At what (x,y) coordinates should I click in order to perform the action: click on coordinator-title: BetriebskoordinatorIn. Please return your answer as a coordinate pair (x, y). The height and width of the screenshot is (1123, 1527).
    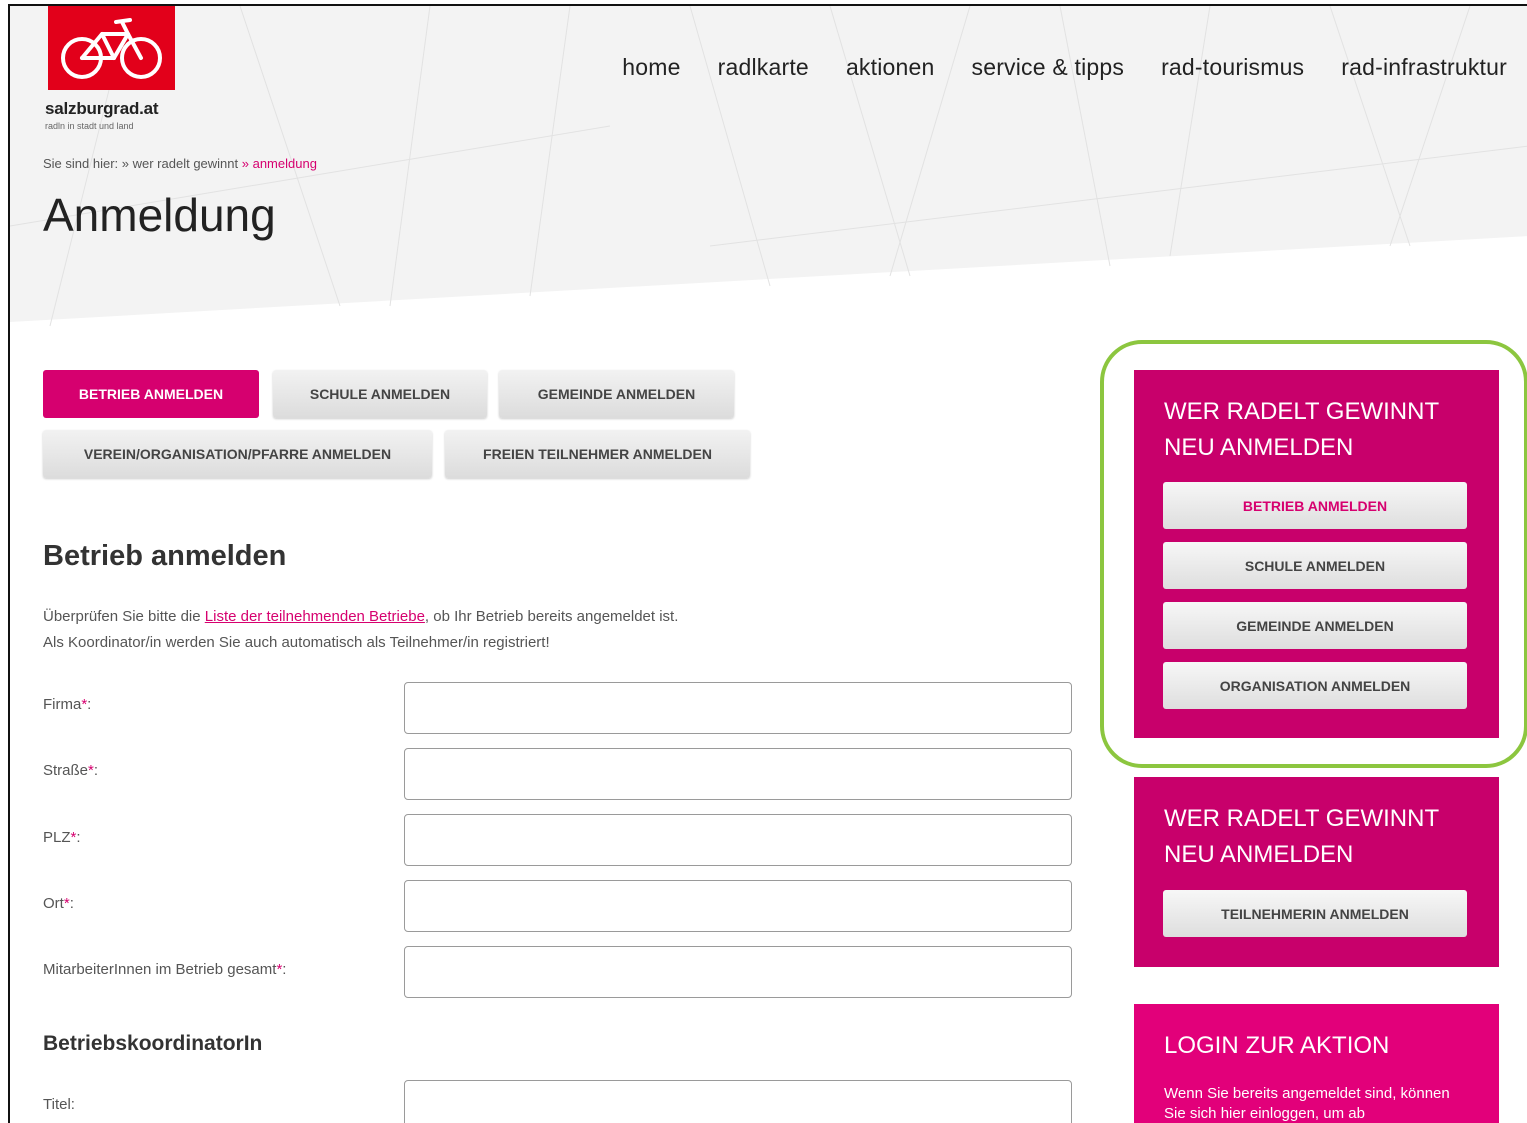
    Looking at the image, I should click on (153, 1043).